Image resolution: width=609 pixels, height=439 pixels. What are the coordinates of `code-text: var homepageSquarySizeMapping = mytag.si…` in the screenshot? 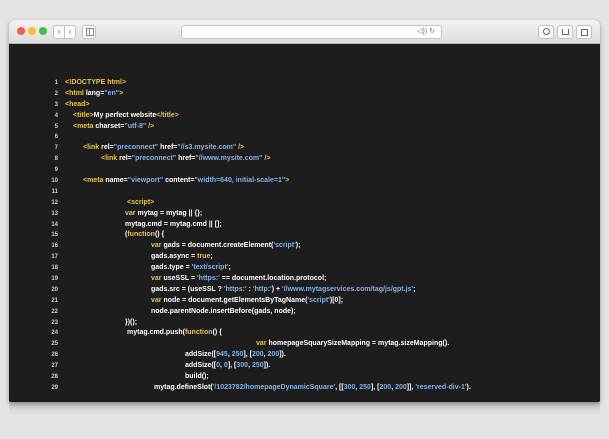 It's located at (352, 344).